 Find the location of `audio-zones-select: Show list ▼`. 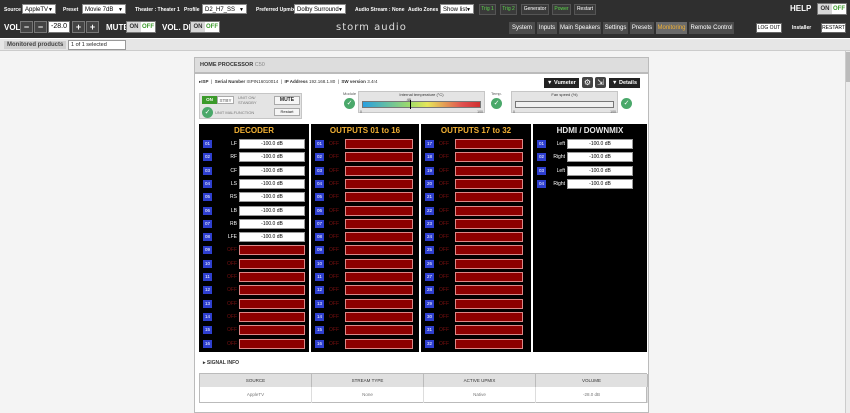

audio-zones-select: Show list ▼ is located at coordinates (457, 9).